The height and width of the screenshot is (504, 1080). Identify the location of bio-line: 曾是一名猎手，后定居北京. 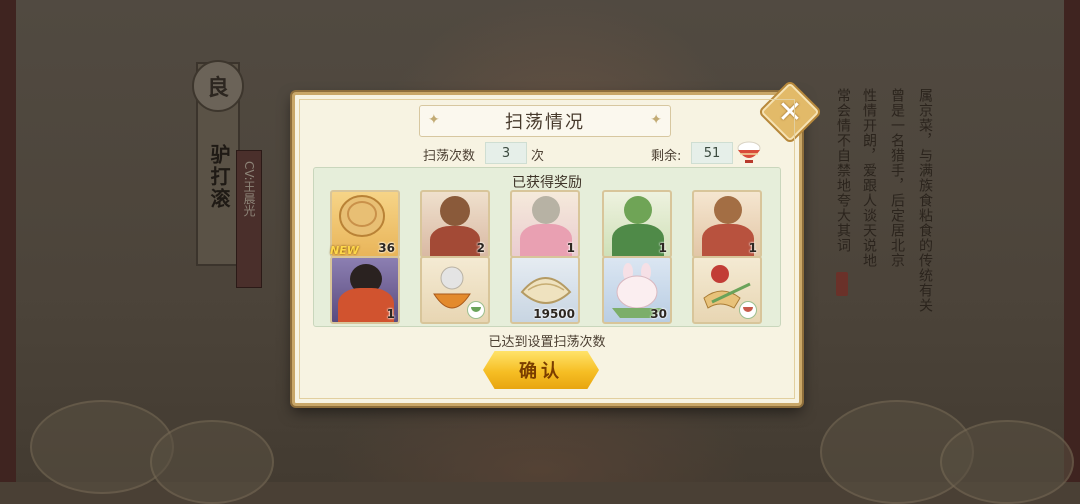
(897, 178).